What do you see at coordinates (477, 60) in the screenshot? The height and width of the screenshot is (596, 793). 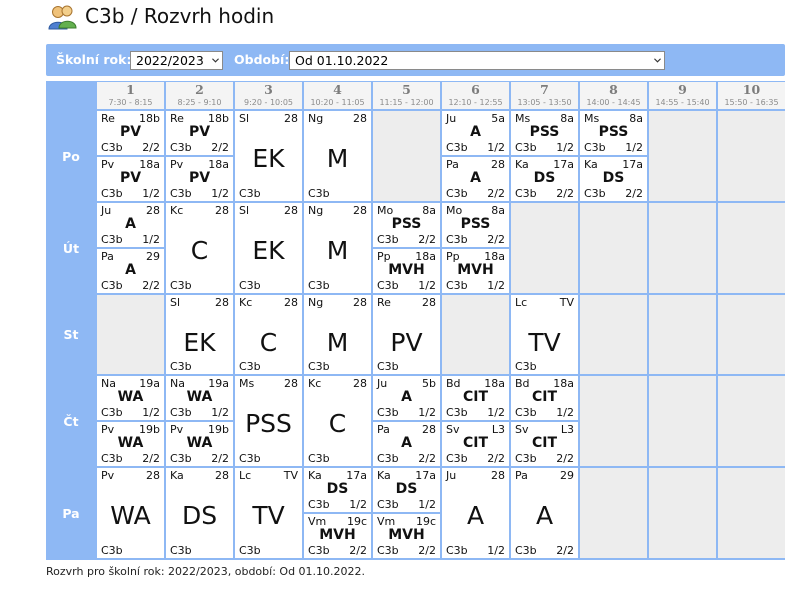 I see `period-select: Od 01.10.2022` at bounding box center [477, 60].